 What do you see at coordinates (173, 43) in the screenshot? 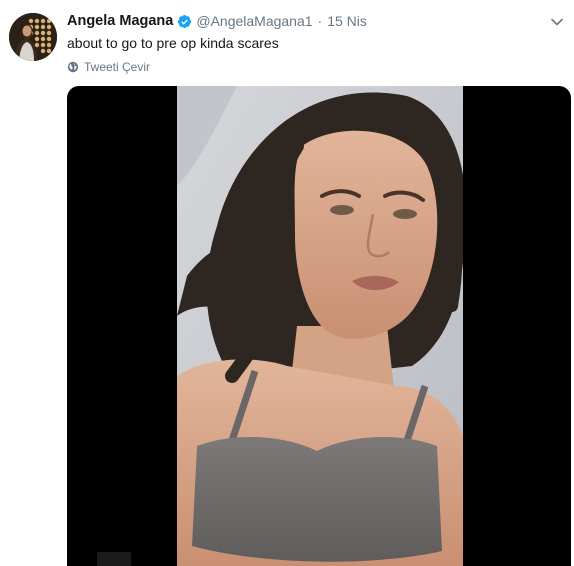
I see `tweet-text: about to go to pre op kinda scares` at bounding box center [173, 43].